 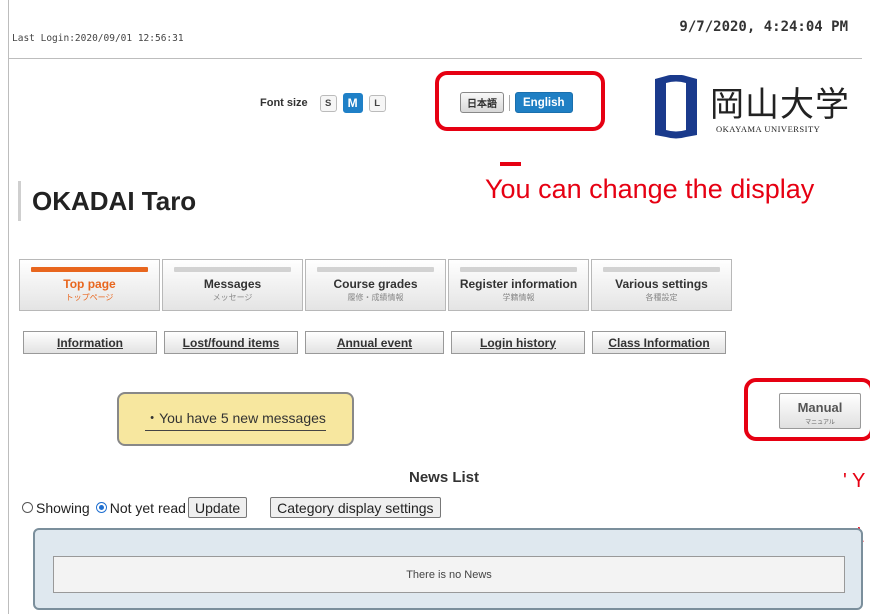 What do you see at coordinates (518, 297) in the screenshot?
I see `tab-sublabel: 学籍情報` at bounding box center [518, 297].